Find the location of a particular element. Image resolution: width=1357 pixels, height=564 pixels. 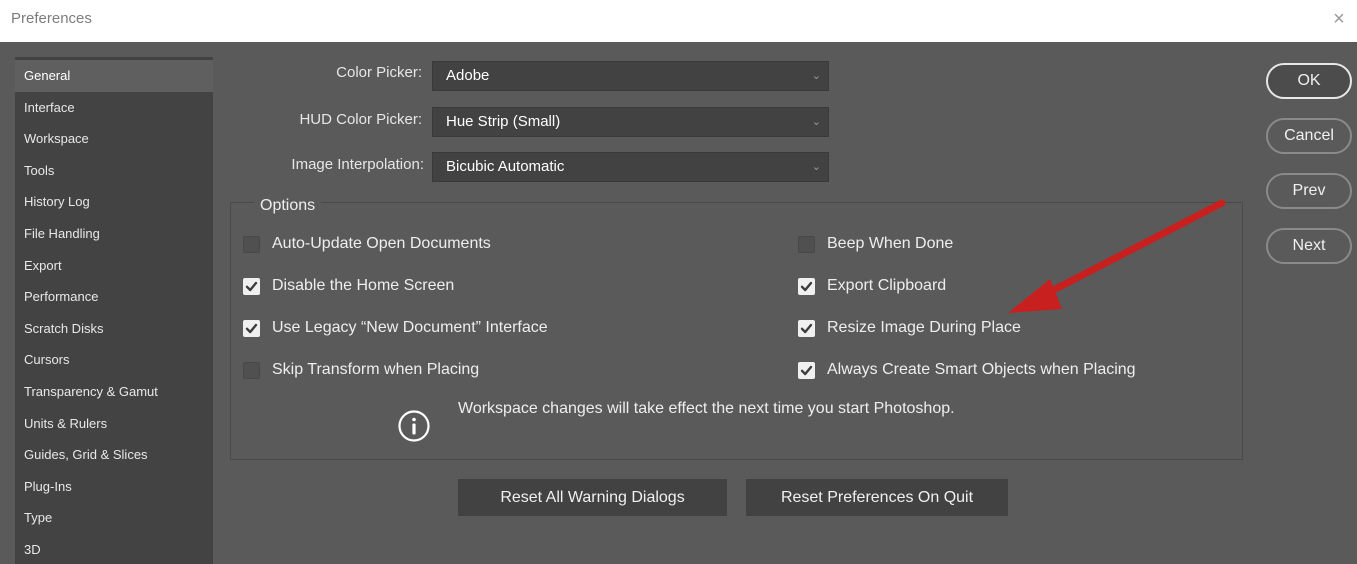

option-label: Skip Transform when Placing is located at coordinates (376, 369).